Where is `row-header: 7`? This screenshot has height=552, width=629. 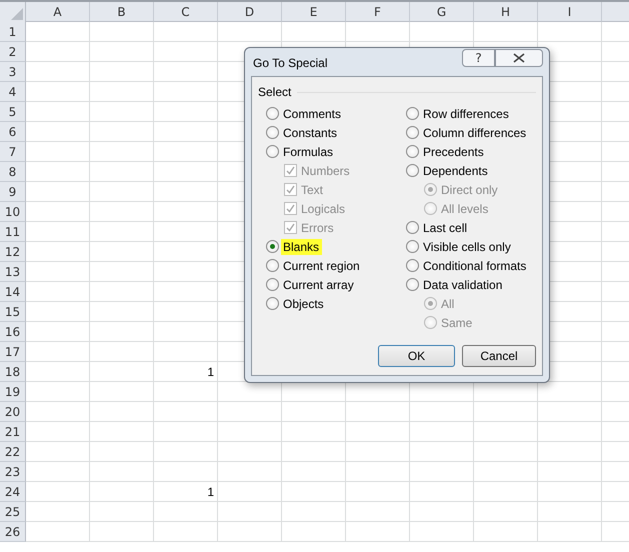 row-header: 7 is located at coordinates (13, 152).